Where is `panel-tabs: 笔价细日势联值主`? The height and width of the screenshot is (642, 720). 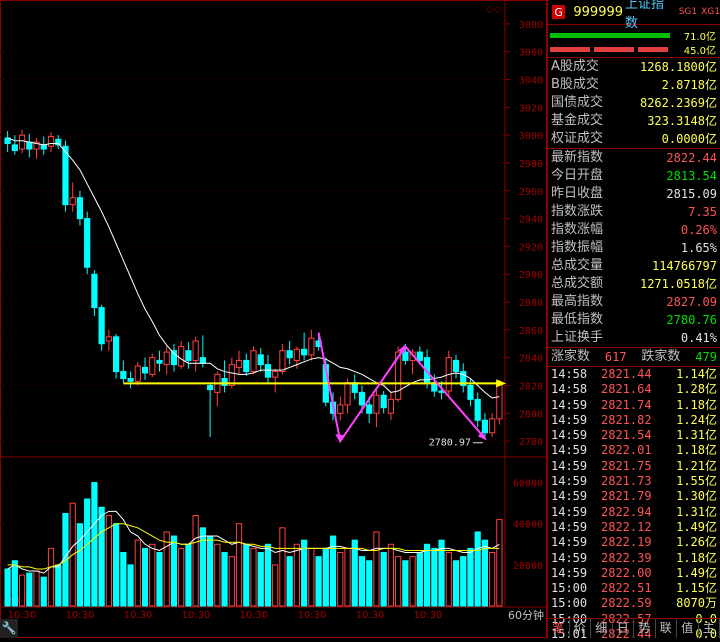 panel-tabs: 笔价细日势联值主 is located at coordinates (634, 628).